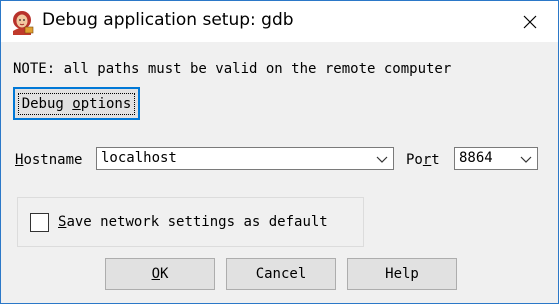  Describe the element at coordinates (139, 158) in the screenshot. I see `hostname-value: localhost` at that location.